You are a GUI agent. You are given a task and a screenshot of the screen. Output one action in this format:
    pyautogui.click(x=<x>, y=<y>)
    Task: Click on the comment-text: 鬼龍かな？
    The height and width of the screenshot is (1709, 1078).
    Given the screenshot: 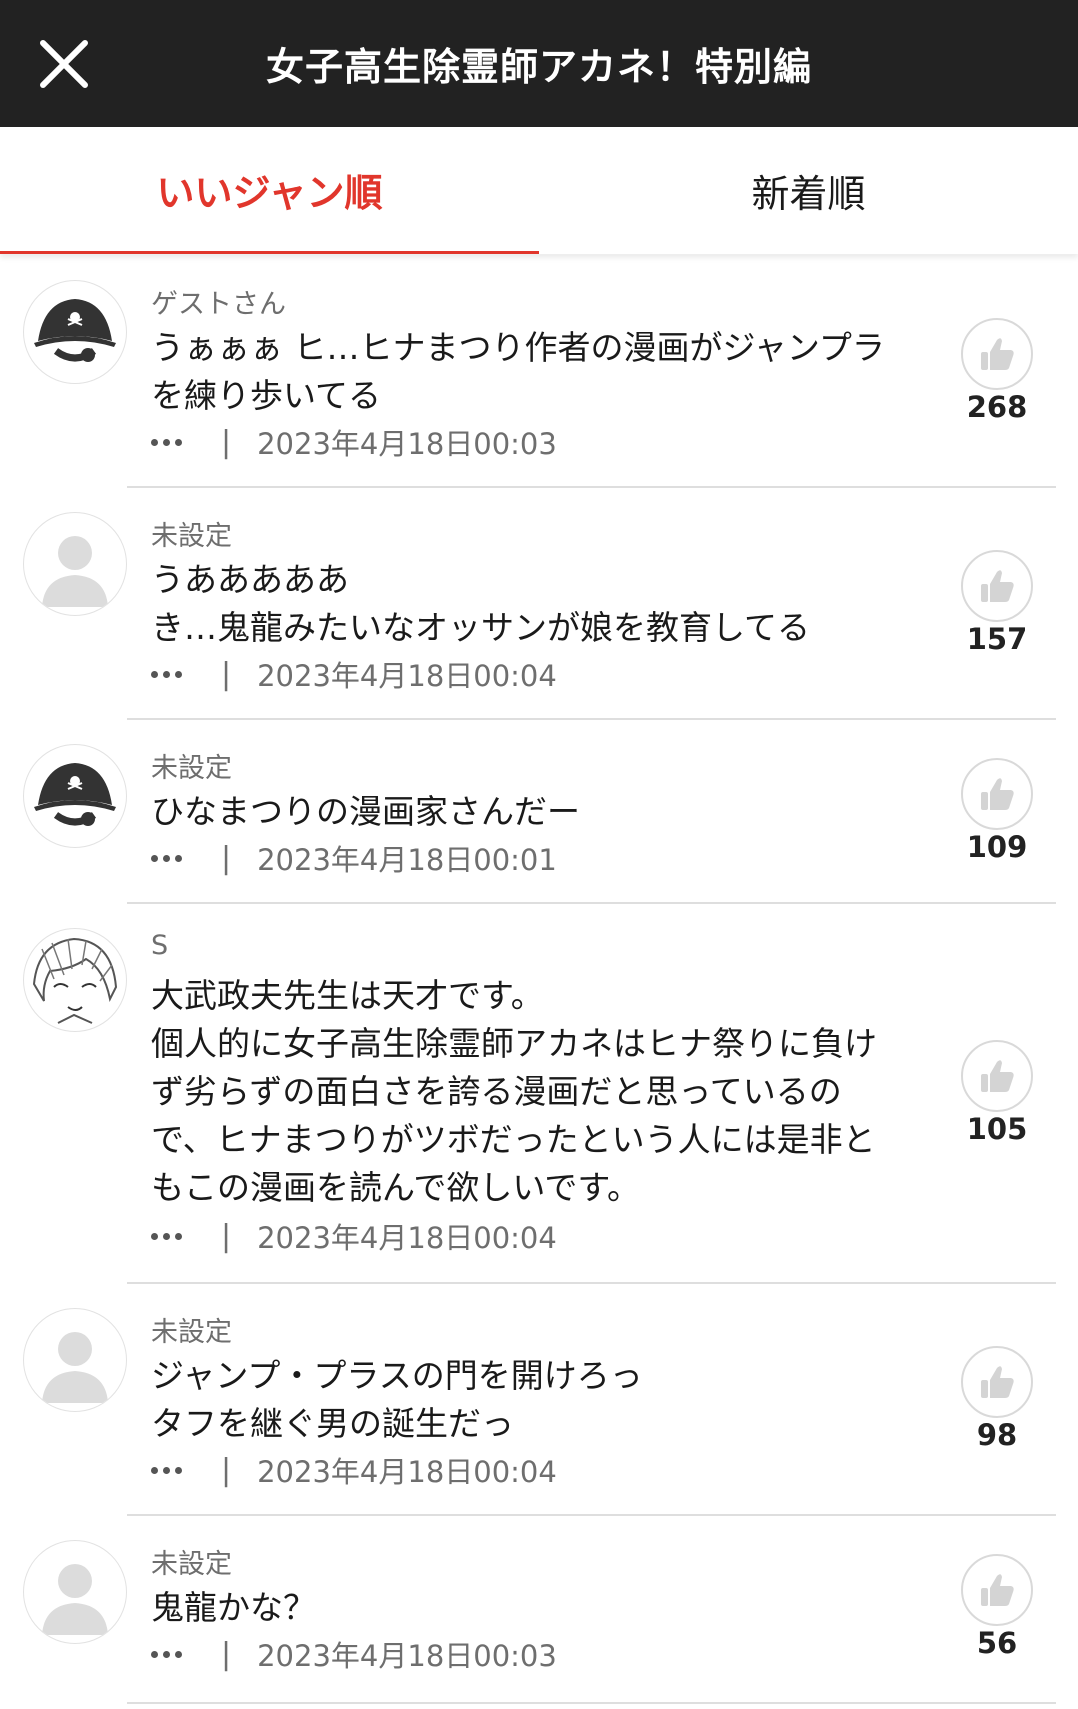 What is the action you would take?
    pyautogui.click(x=233, y=1607)
    